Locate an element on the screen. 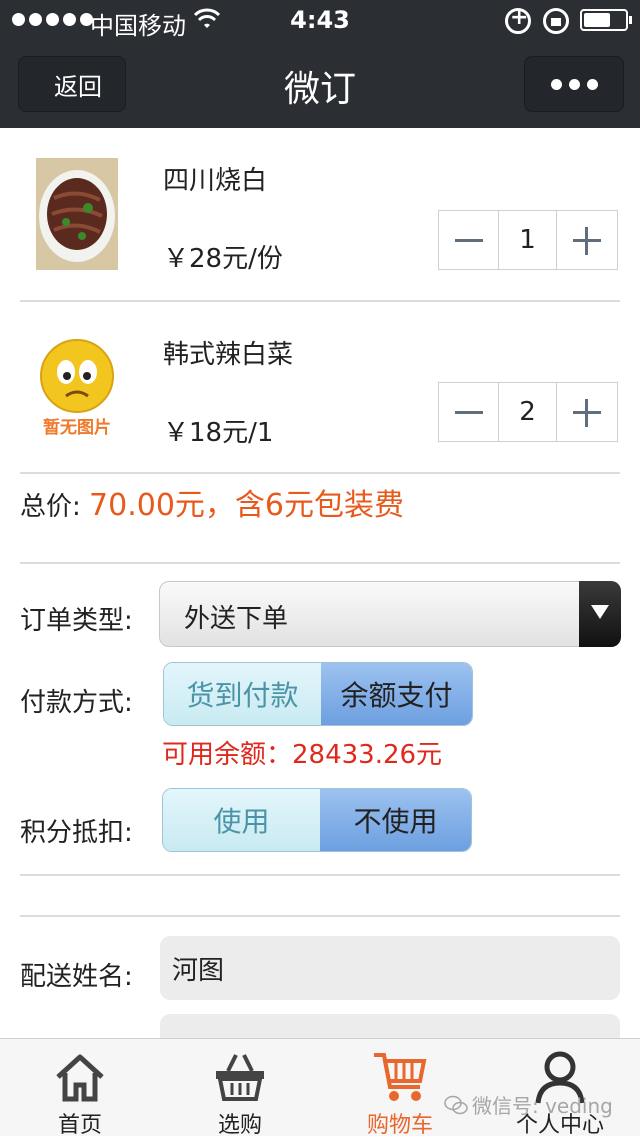  quantity-value: 1 is located at coordinates (528, 240).